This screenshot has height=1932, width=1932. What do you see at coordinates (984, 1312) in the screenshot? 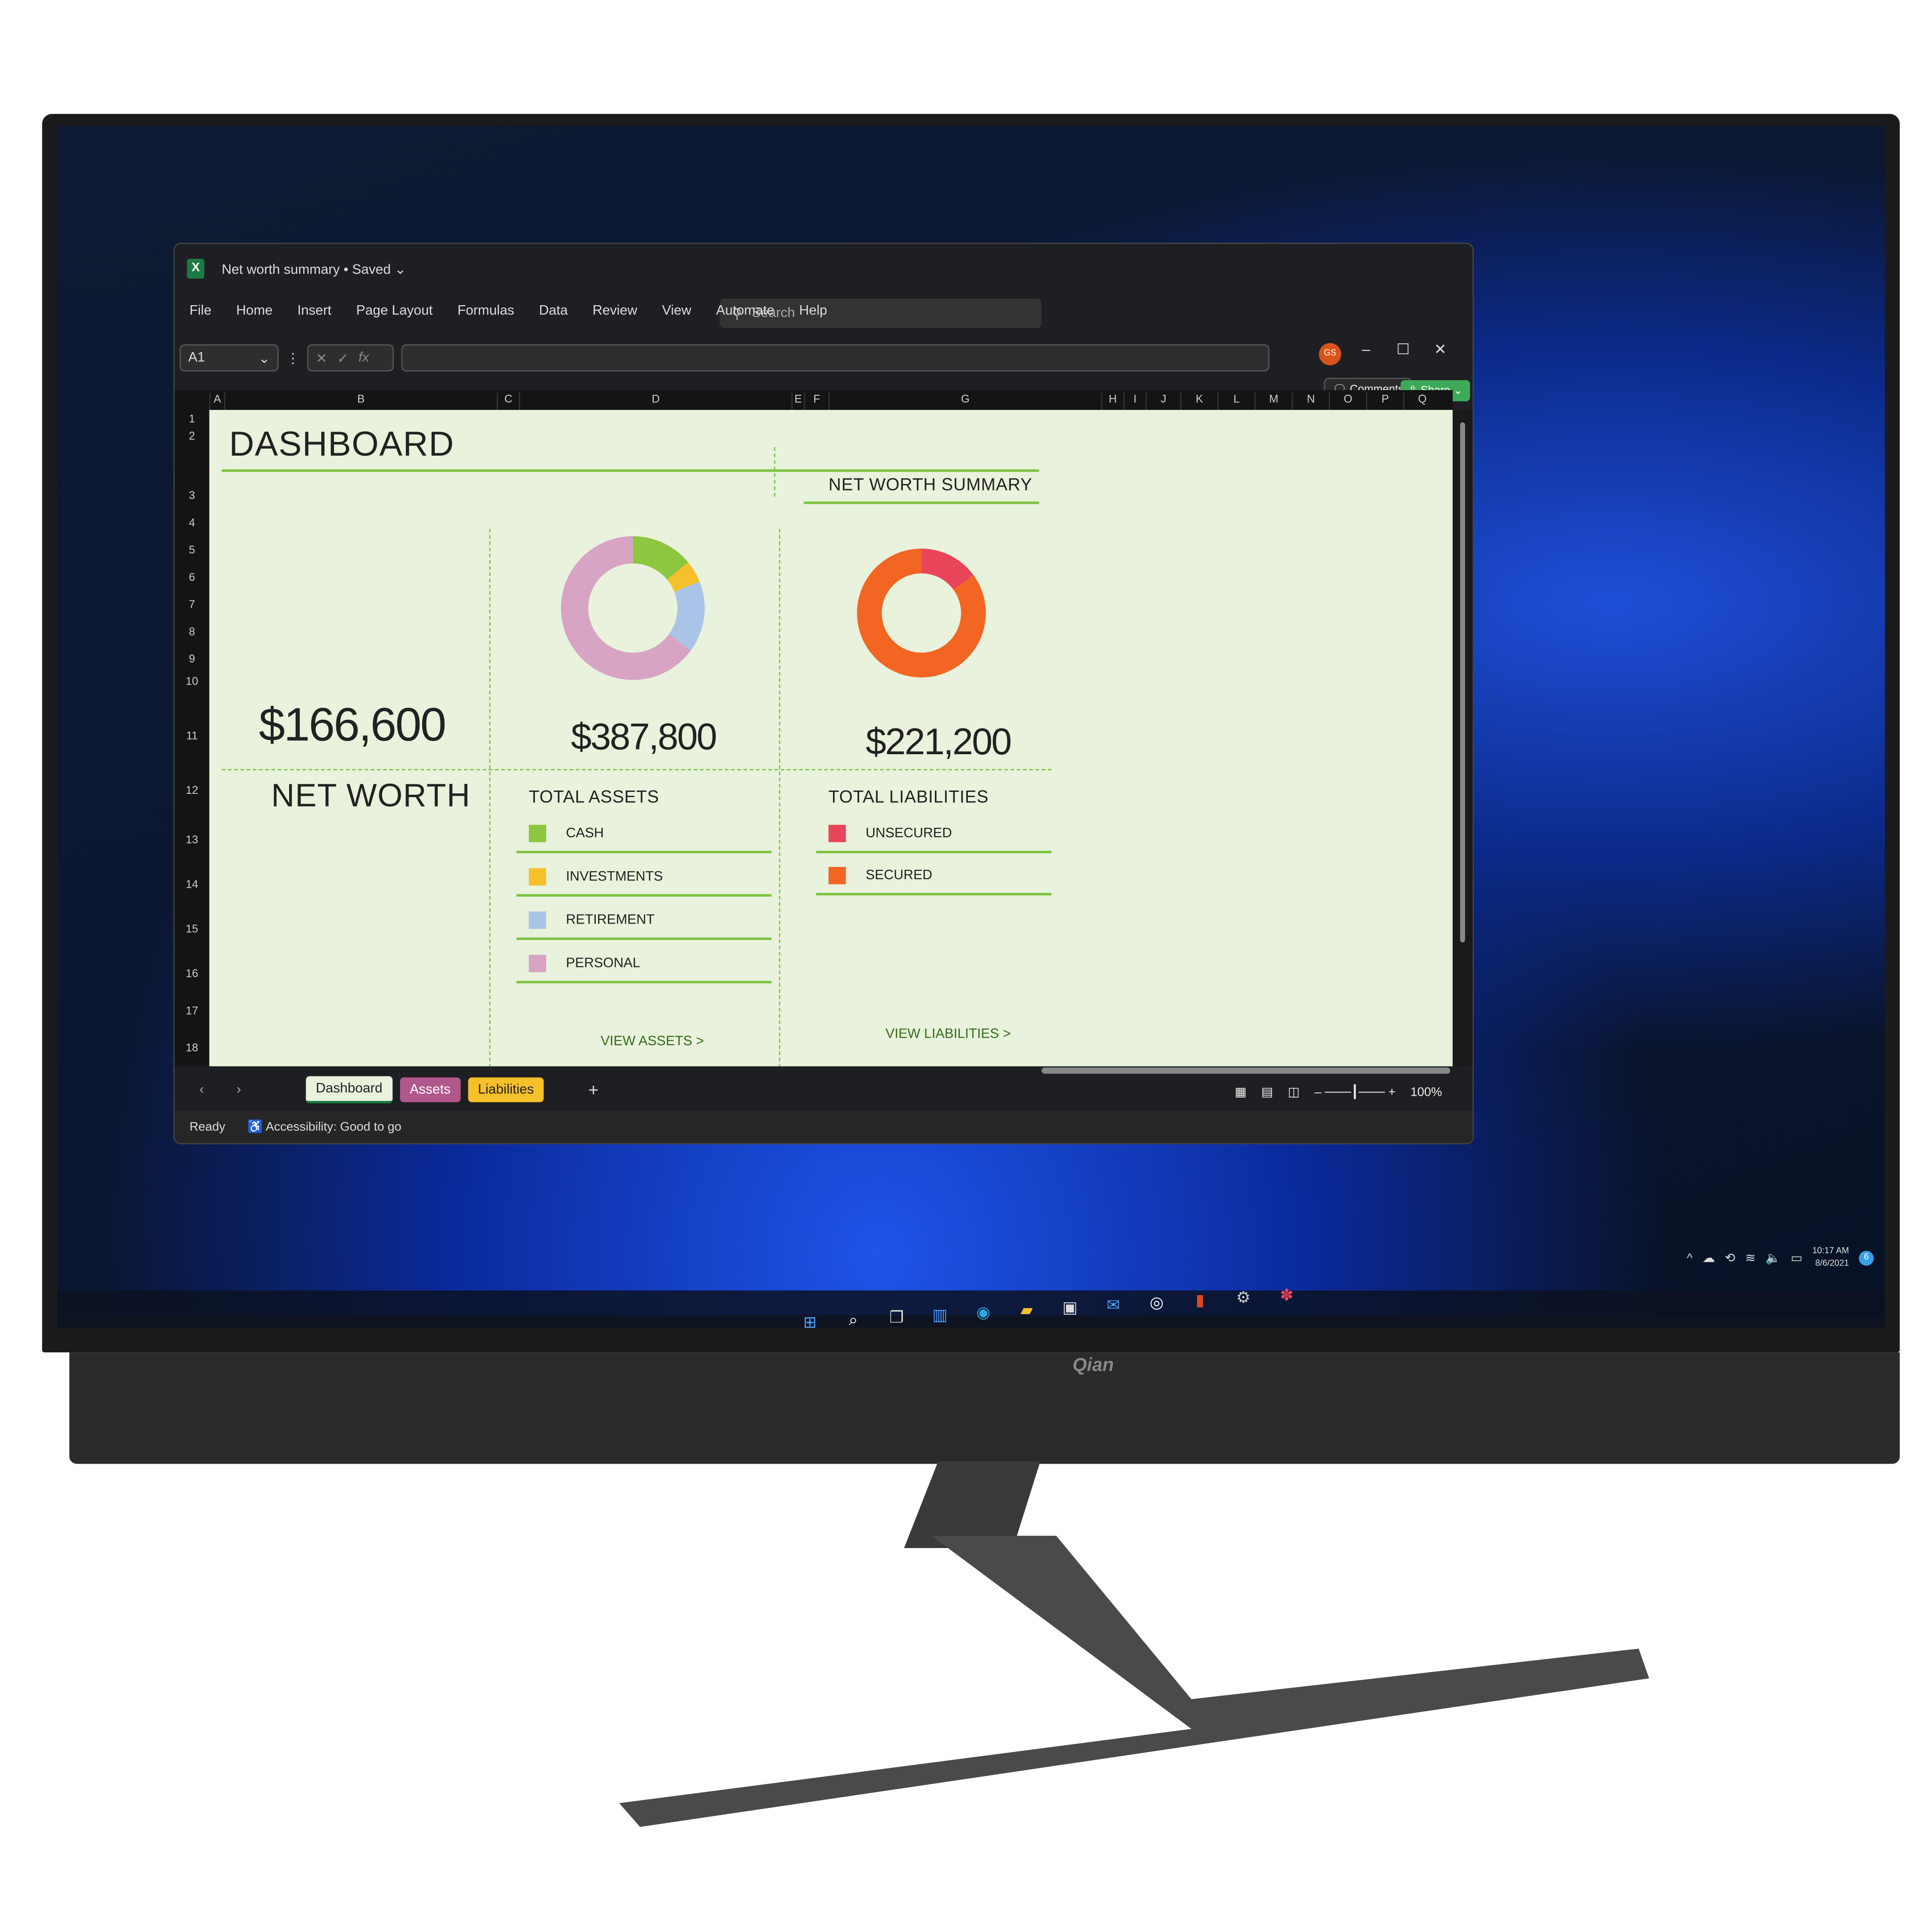
I see `edge-icon: ◉` at bounding box center [984, 1312].